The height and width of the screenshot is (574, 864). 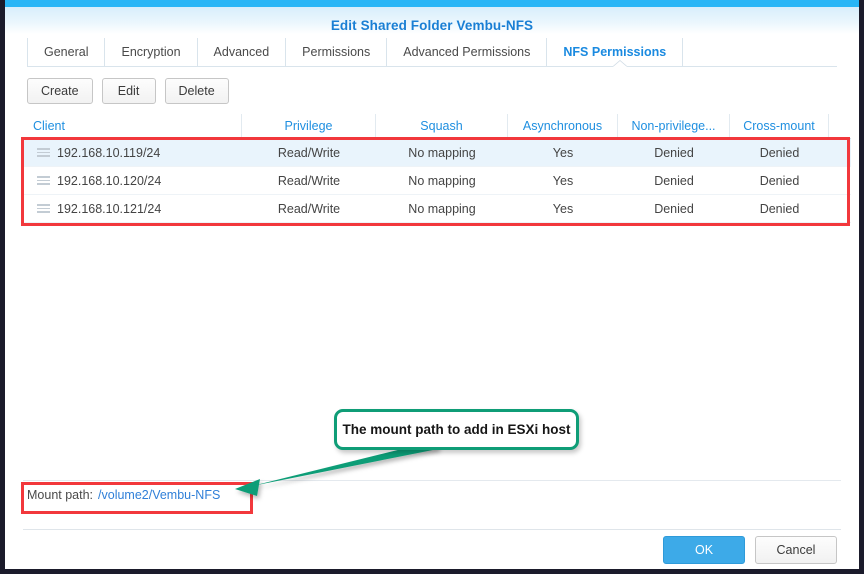 What do you see at coordinates (432, 66) in the screenshot?
I see `tab-underline` at bounding box center [432, 66].